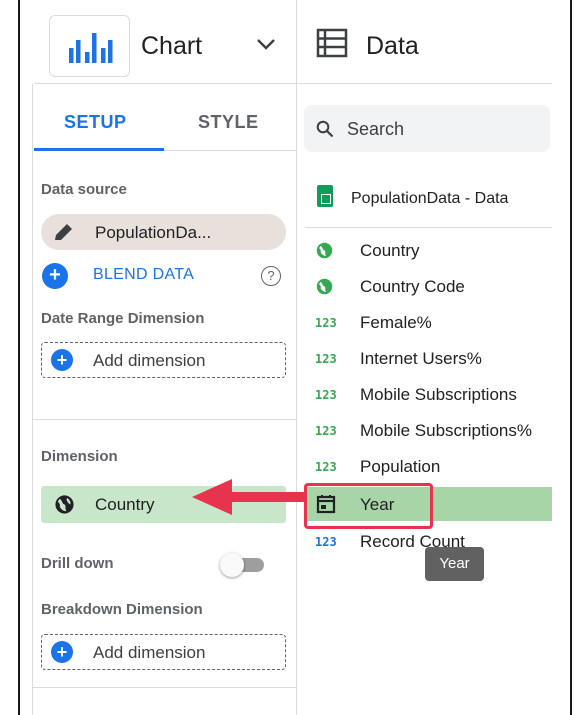  I want to click on field-item-female: 123 Female%, so click(428, 322).